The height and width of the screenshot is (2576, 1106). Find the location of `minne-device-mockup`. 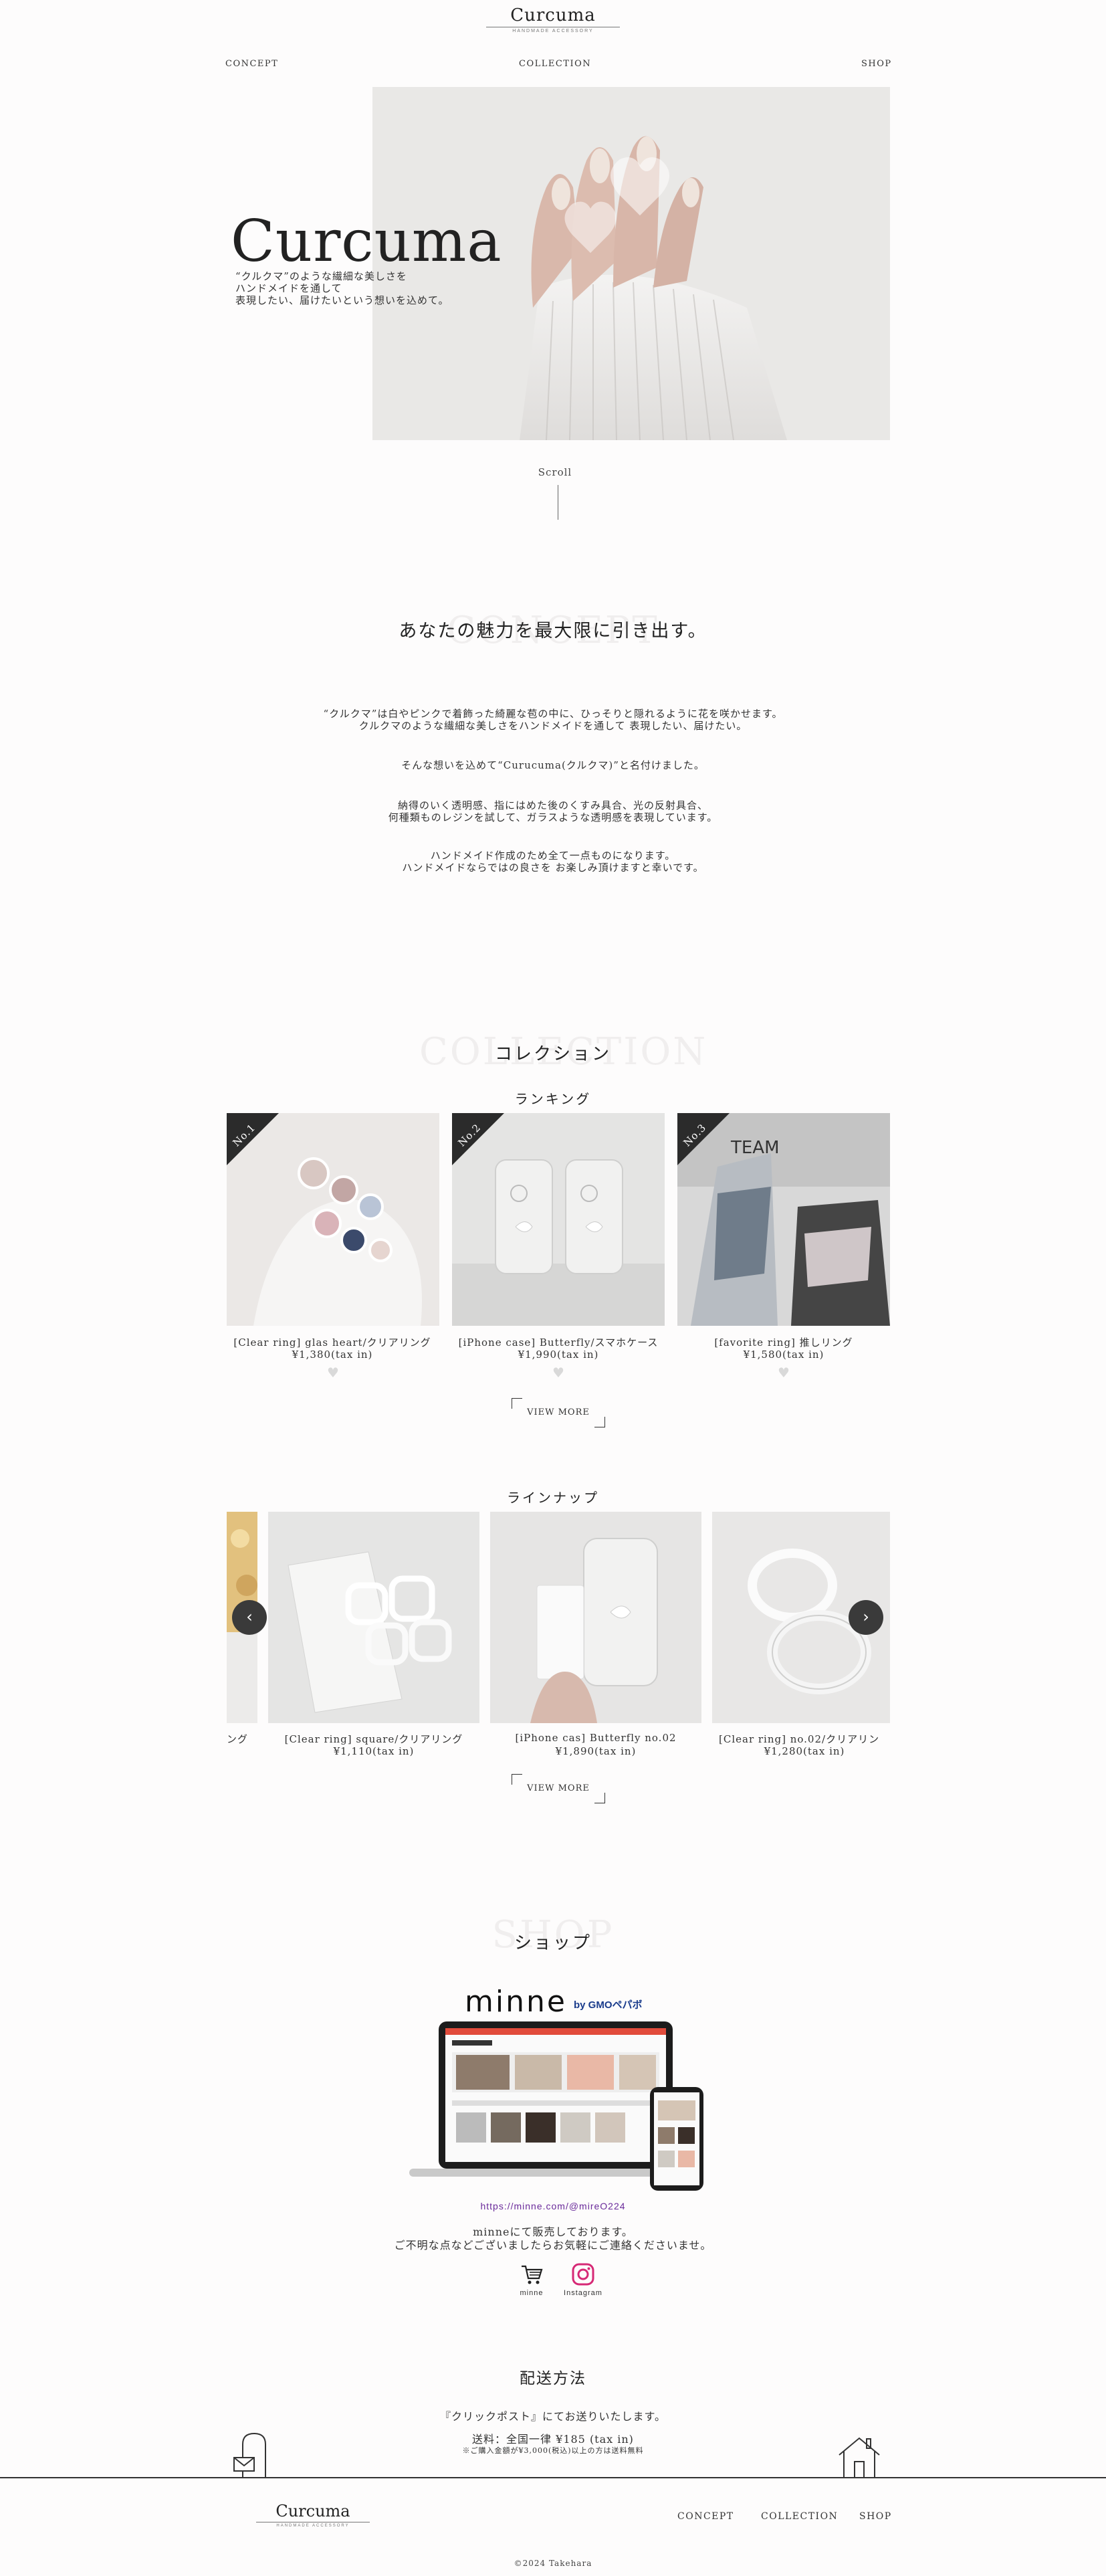

minne-device-mockup is located at coordinates (559, 2108).